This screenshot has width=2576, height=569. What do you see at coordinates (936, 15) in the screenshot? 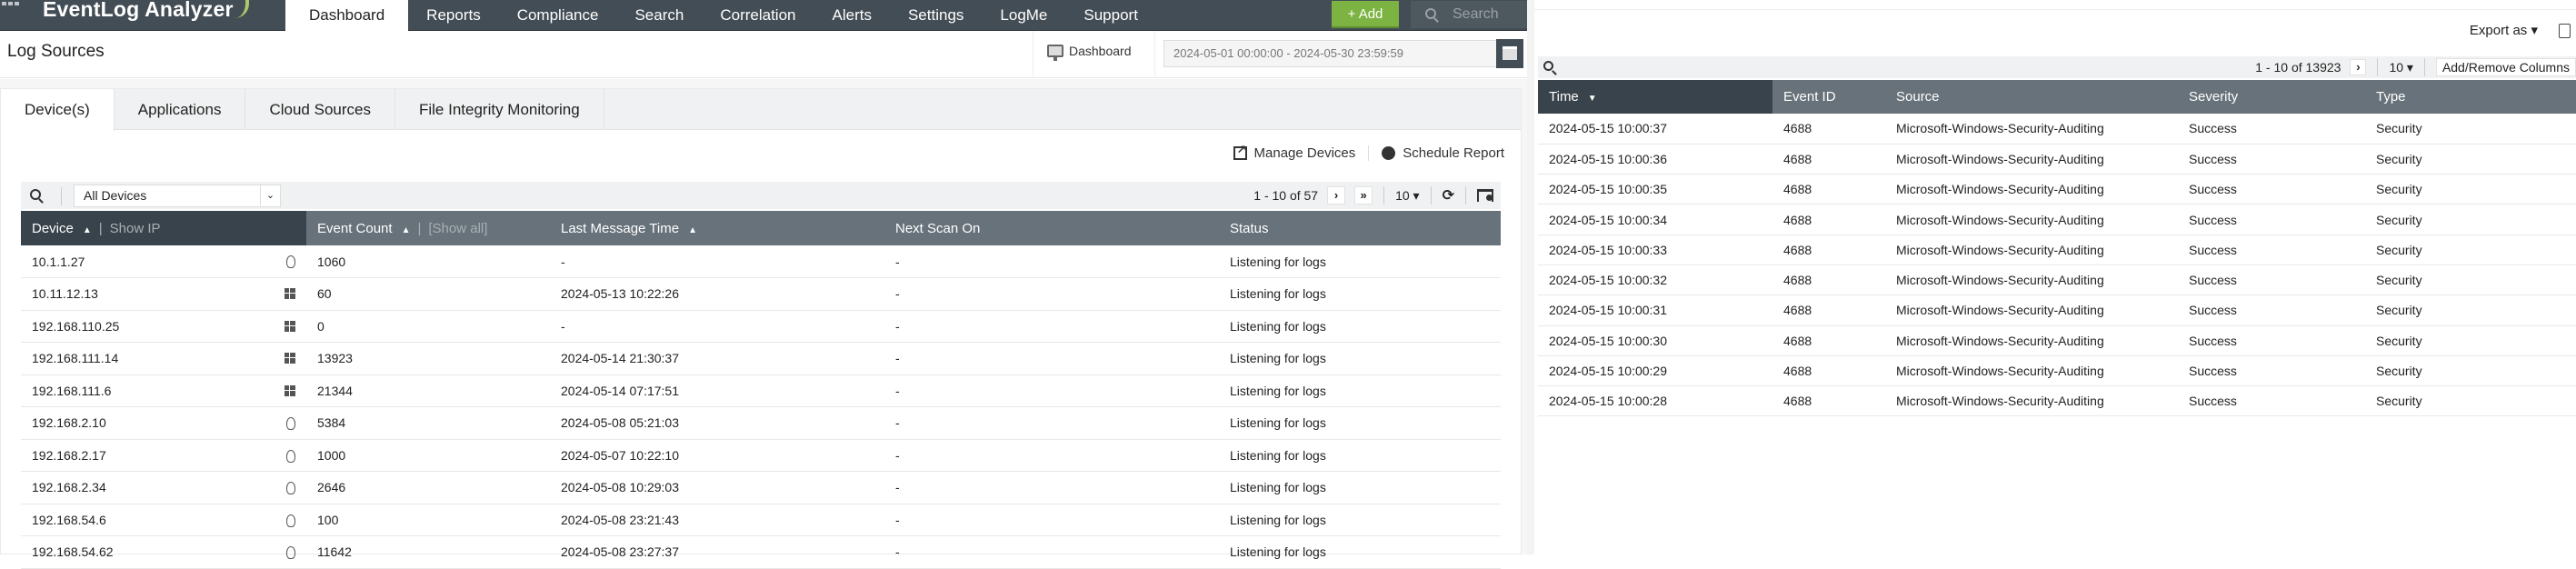
I see `nav-tab-settings: Settings` at bounding box center [936, 15].